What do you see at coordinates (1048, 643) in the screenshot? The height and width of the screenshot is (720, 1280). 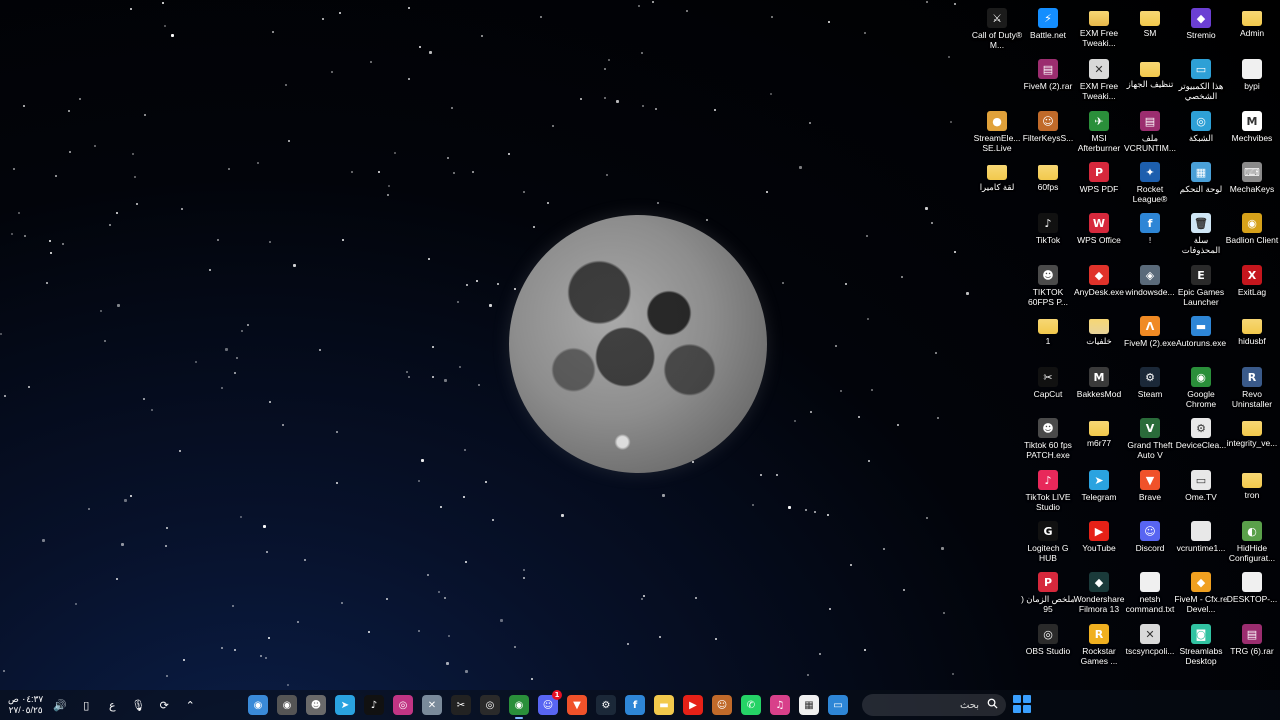 I see `desktop-icon: ◎ OBS Studio` at bounding box center [1048, 643].